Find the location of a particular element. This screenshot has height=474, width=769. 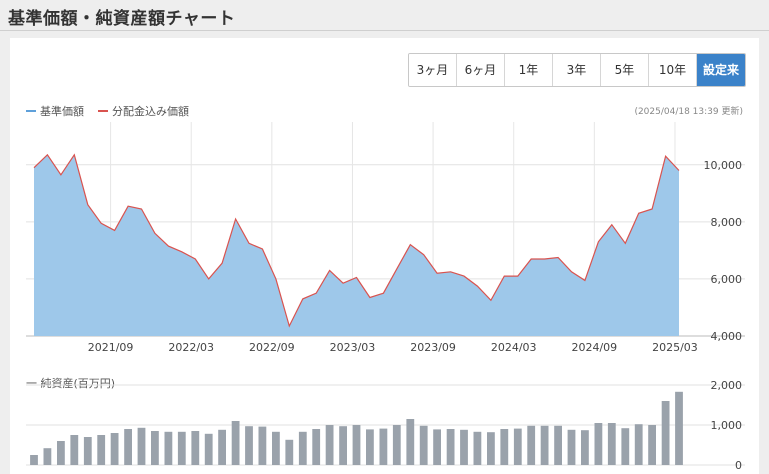

x-tick-label: 2023/09 is located at coordinates (433, 347).